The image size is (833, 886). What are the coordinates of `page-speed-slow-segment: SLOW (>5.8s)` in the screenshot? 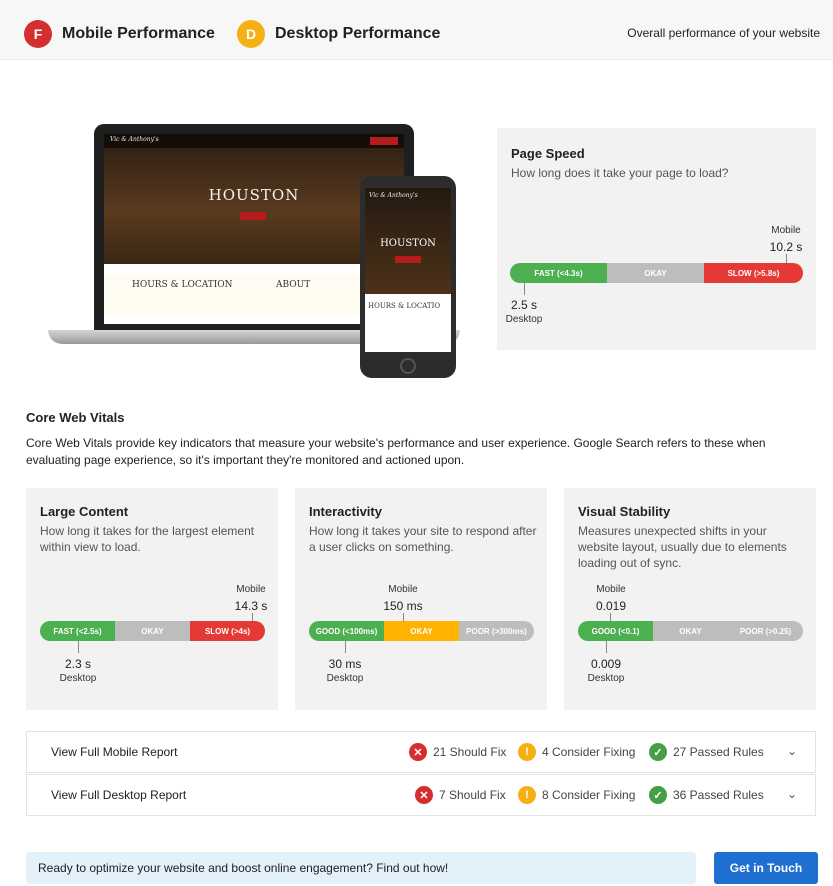 It's located at (753, 273).